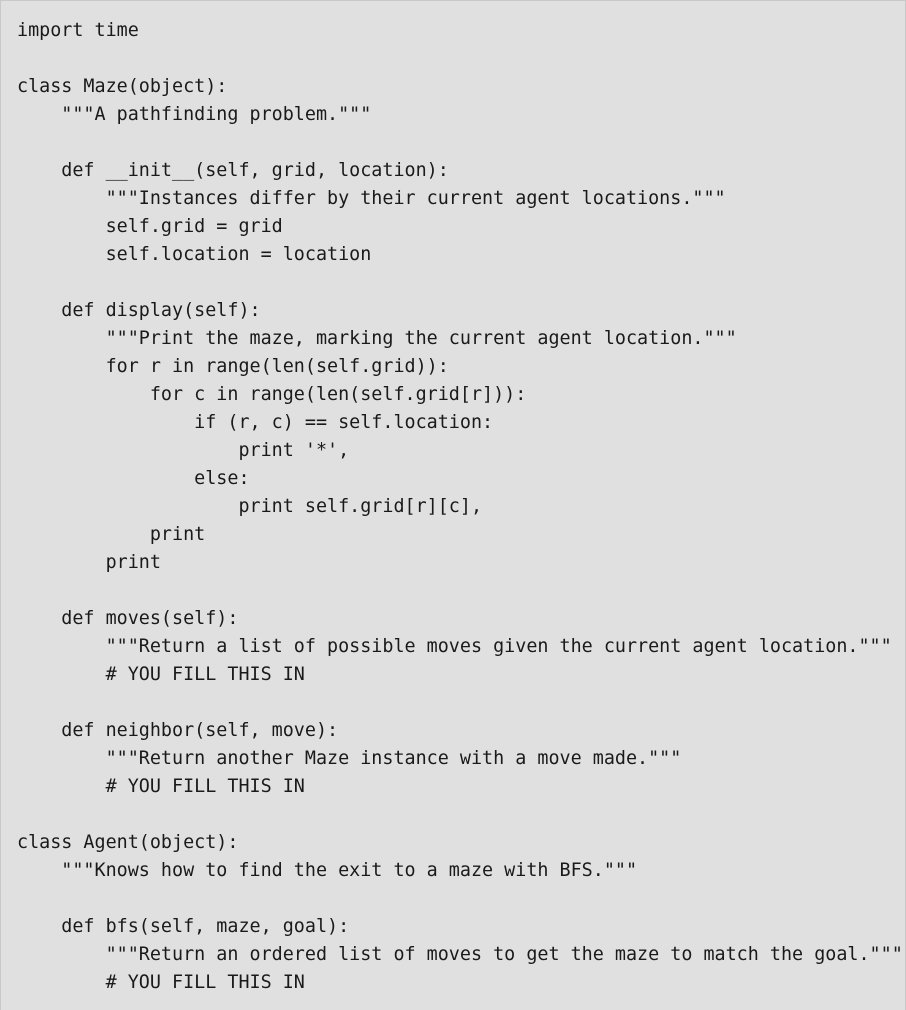 This screenshot has height=1010, width=906. Describe the element at coordinates (183, 926) in the screenshot. I see `code-line: def bfs(self, maze, goal):` at that location.